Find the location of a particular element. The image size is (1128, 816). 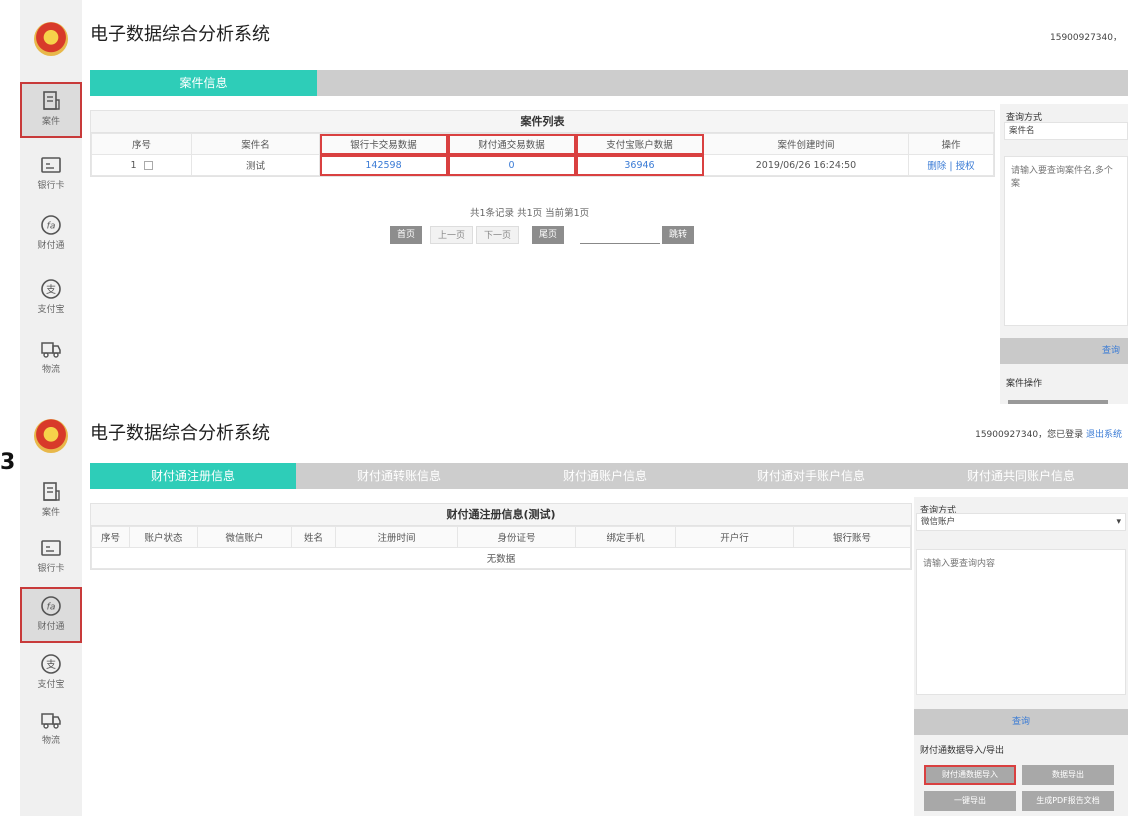

alipay-account-count-link: 36946 is located at coordinates (639, 165).